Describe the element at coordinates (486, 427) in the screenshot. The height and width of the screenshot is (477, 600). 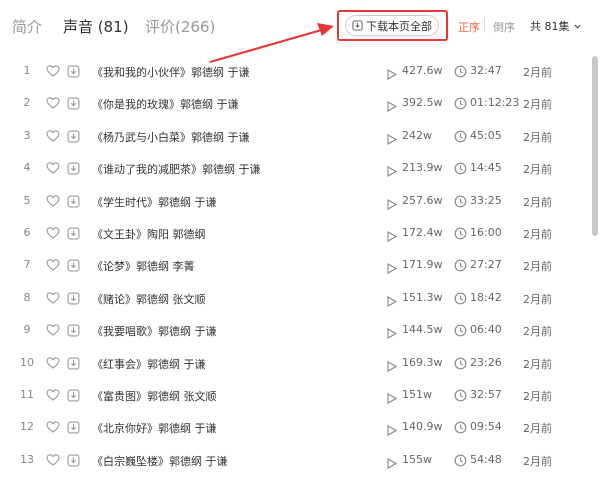
I see `track-duration: 09:54` at that location.